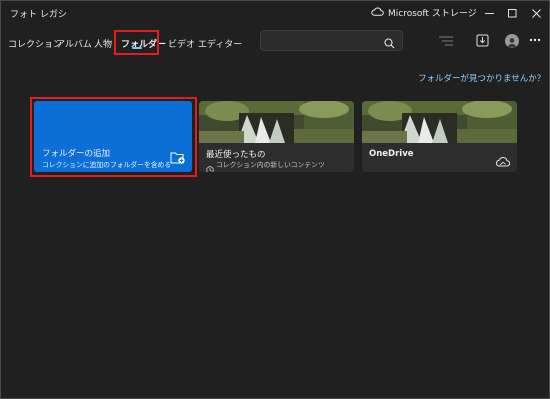  What do you see at coordinates (210, 165) in the screenshot?
I see `clock-icon` at bounding box center [210, 165].